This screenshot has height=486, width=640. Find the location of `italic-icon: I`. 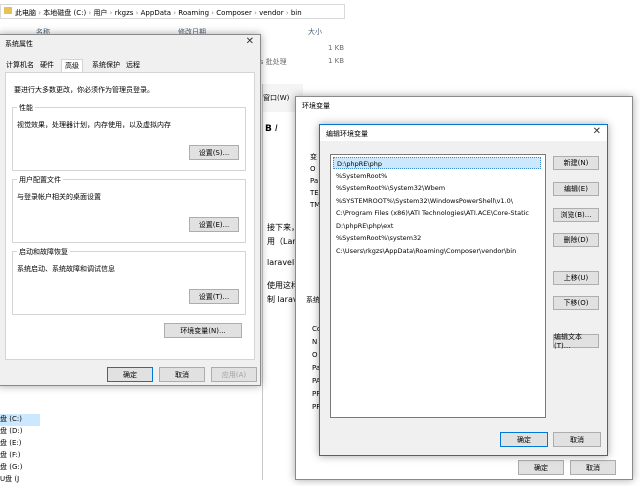

italic-icon: I is located at coordinates (276, 129).